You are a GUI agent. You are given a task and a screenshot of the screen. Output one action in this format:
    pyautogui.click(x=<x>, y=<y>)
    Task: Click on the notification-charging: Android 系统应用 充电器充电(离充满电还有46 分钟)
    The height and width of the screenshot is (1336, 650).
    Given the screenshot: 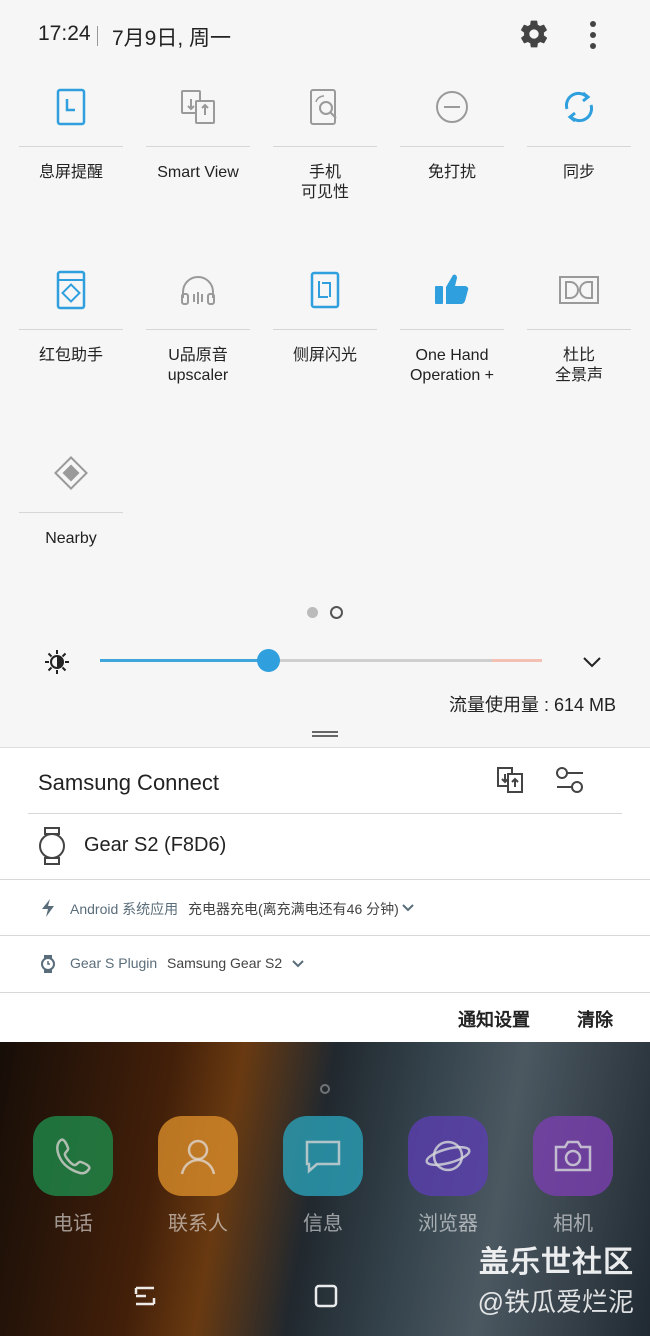 What is the action you would take?
    pyautogui.click(x=325, y=908)
    